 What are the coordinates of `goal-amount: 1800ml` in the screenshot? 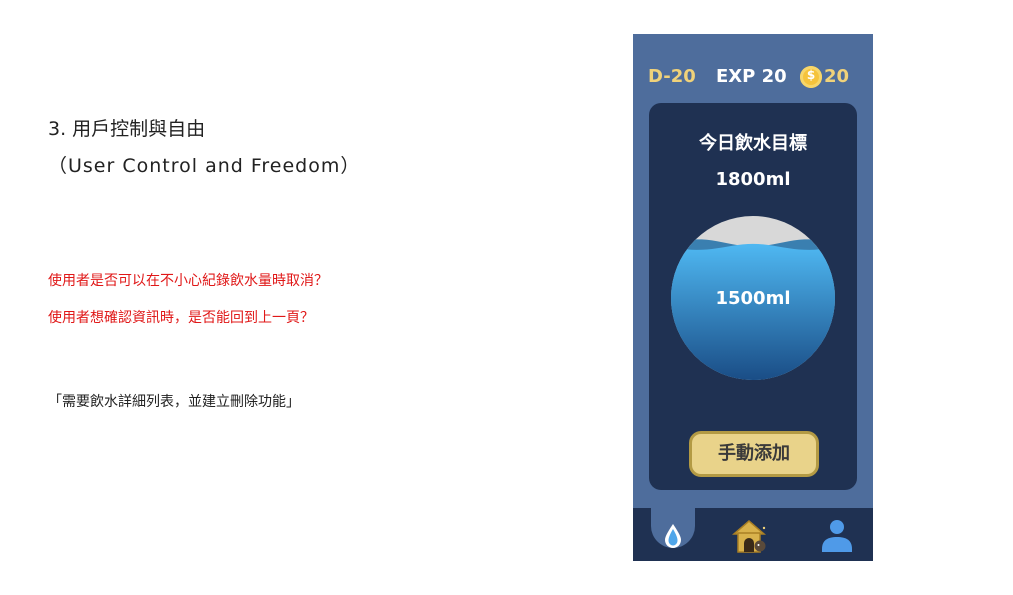 It's located at (753, 179).